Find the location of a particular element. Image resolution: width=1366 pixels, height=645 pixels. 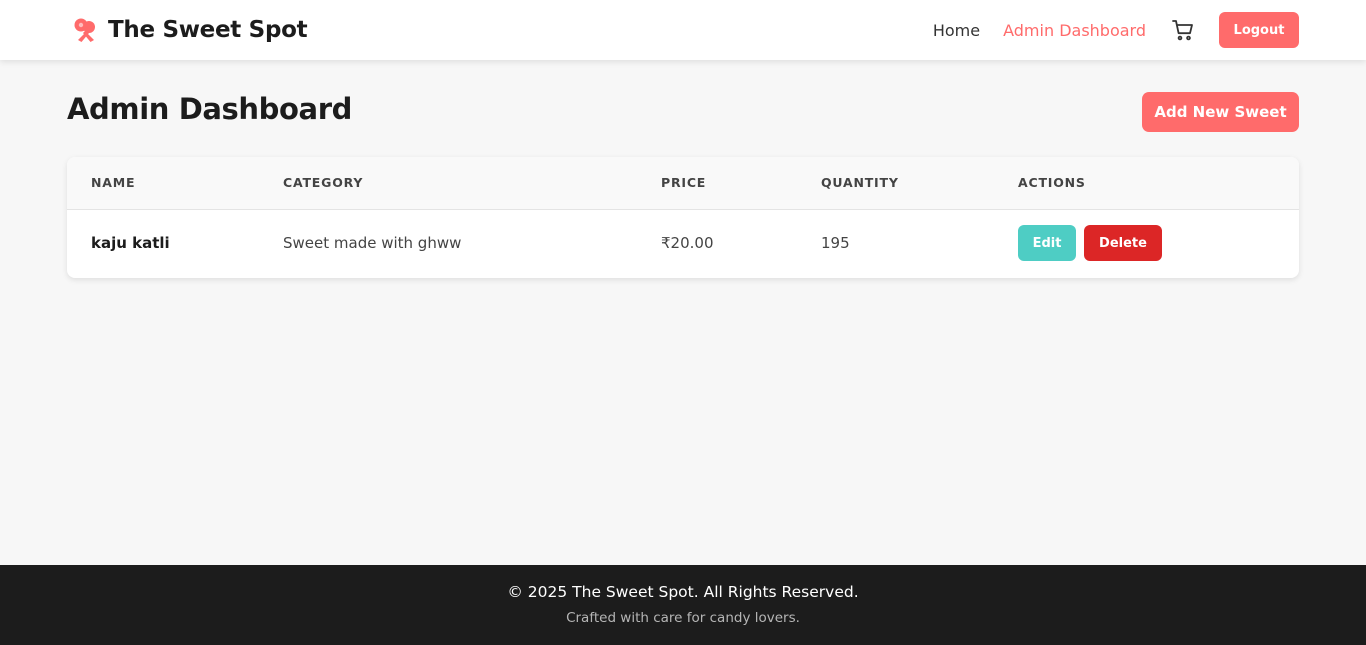

column-header-category: Category is located at coordinates (323, 183).